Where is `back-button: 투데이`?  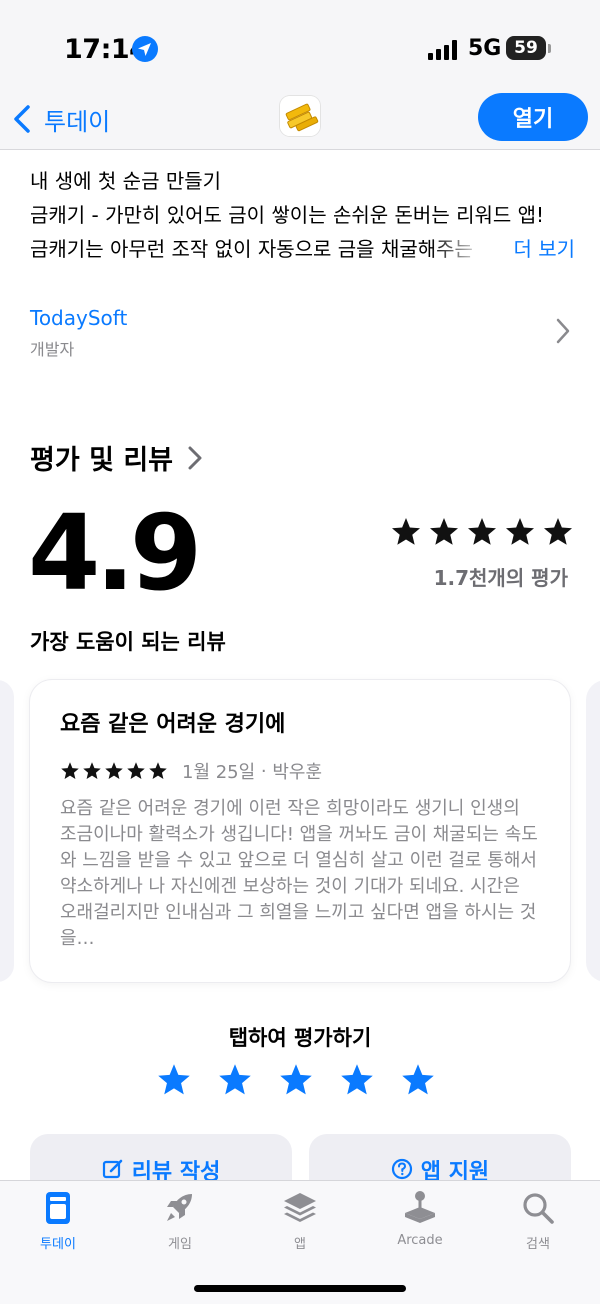
back-button: 투데이 is located at coordinates (61, 119).